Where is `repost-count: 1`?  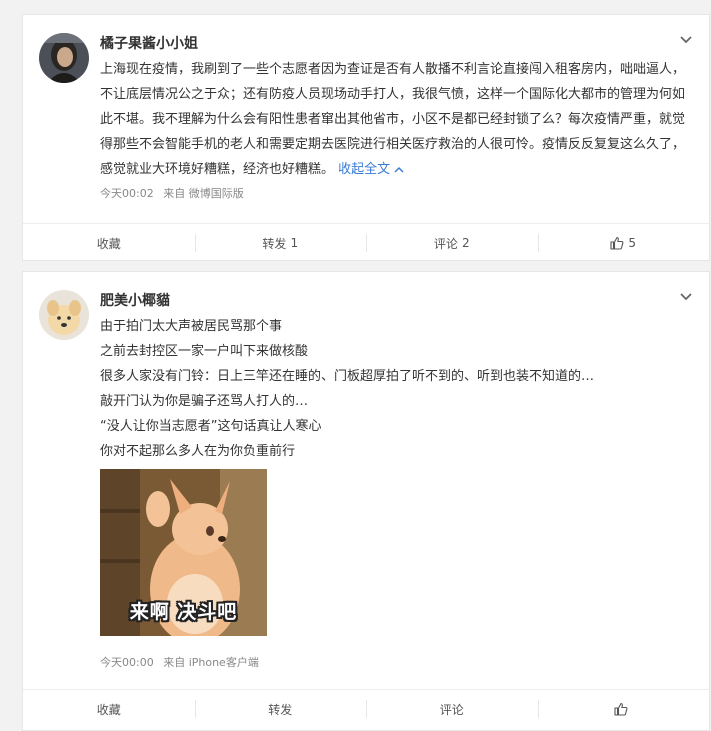 repost-count: 1 is located at coordinates (294, 243).